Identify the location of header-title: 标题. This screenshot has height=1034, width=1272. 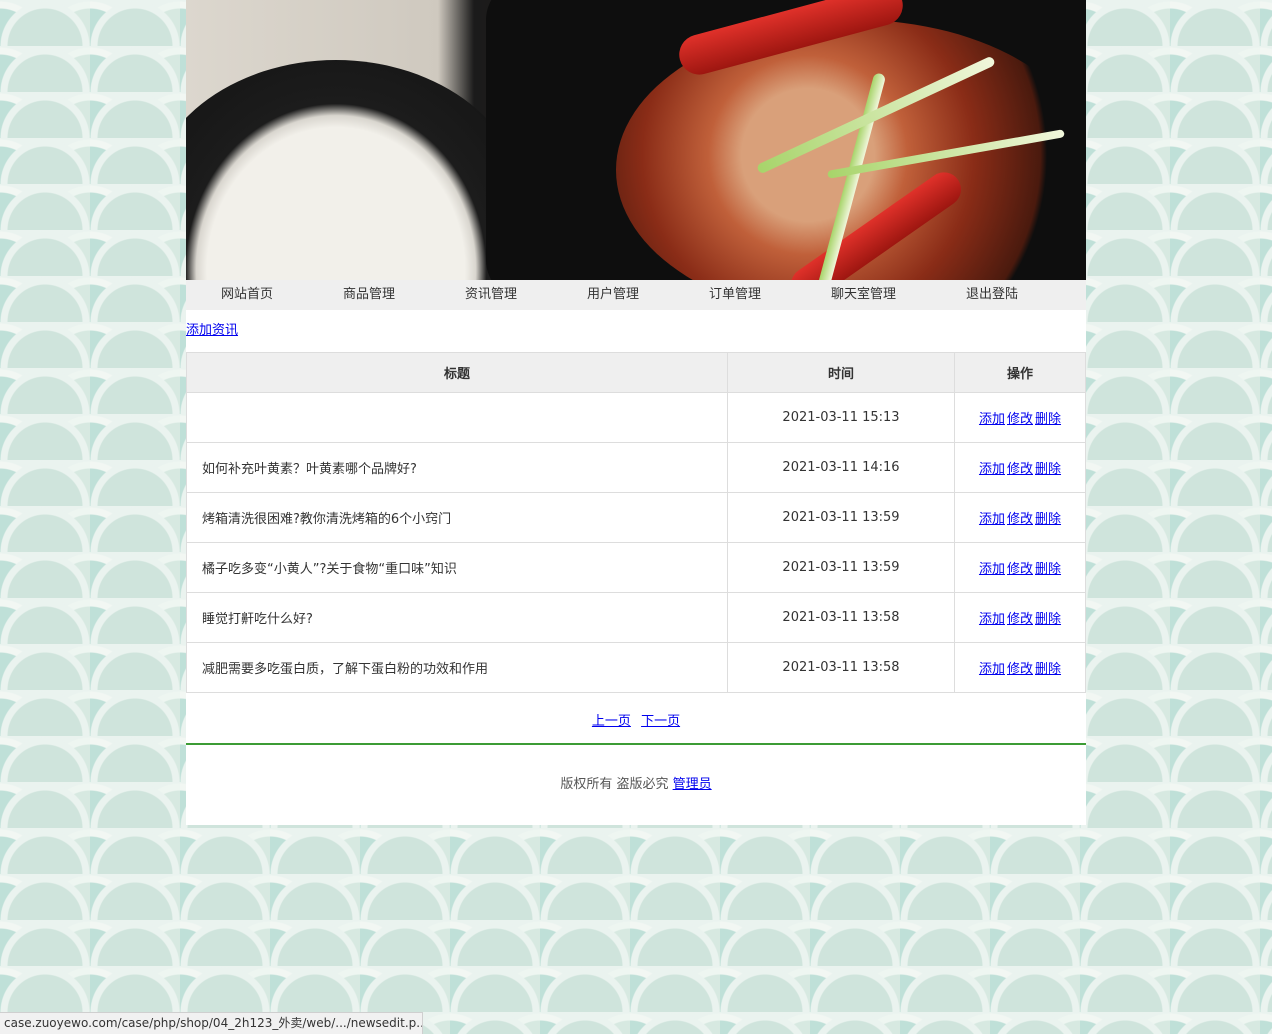
(457, 372).